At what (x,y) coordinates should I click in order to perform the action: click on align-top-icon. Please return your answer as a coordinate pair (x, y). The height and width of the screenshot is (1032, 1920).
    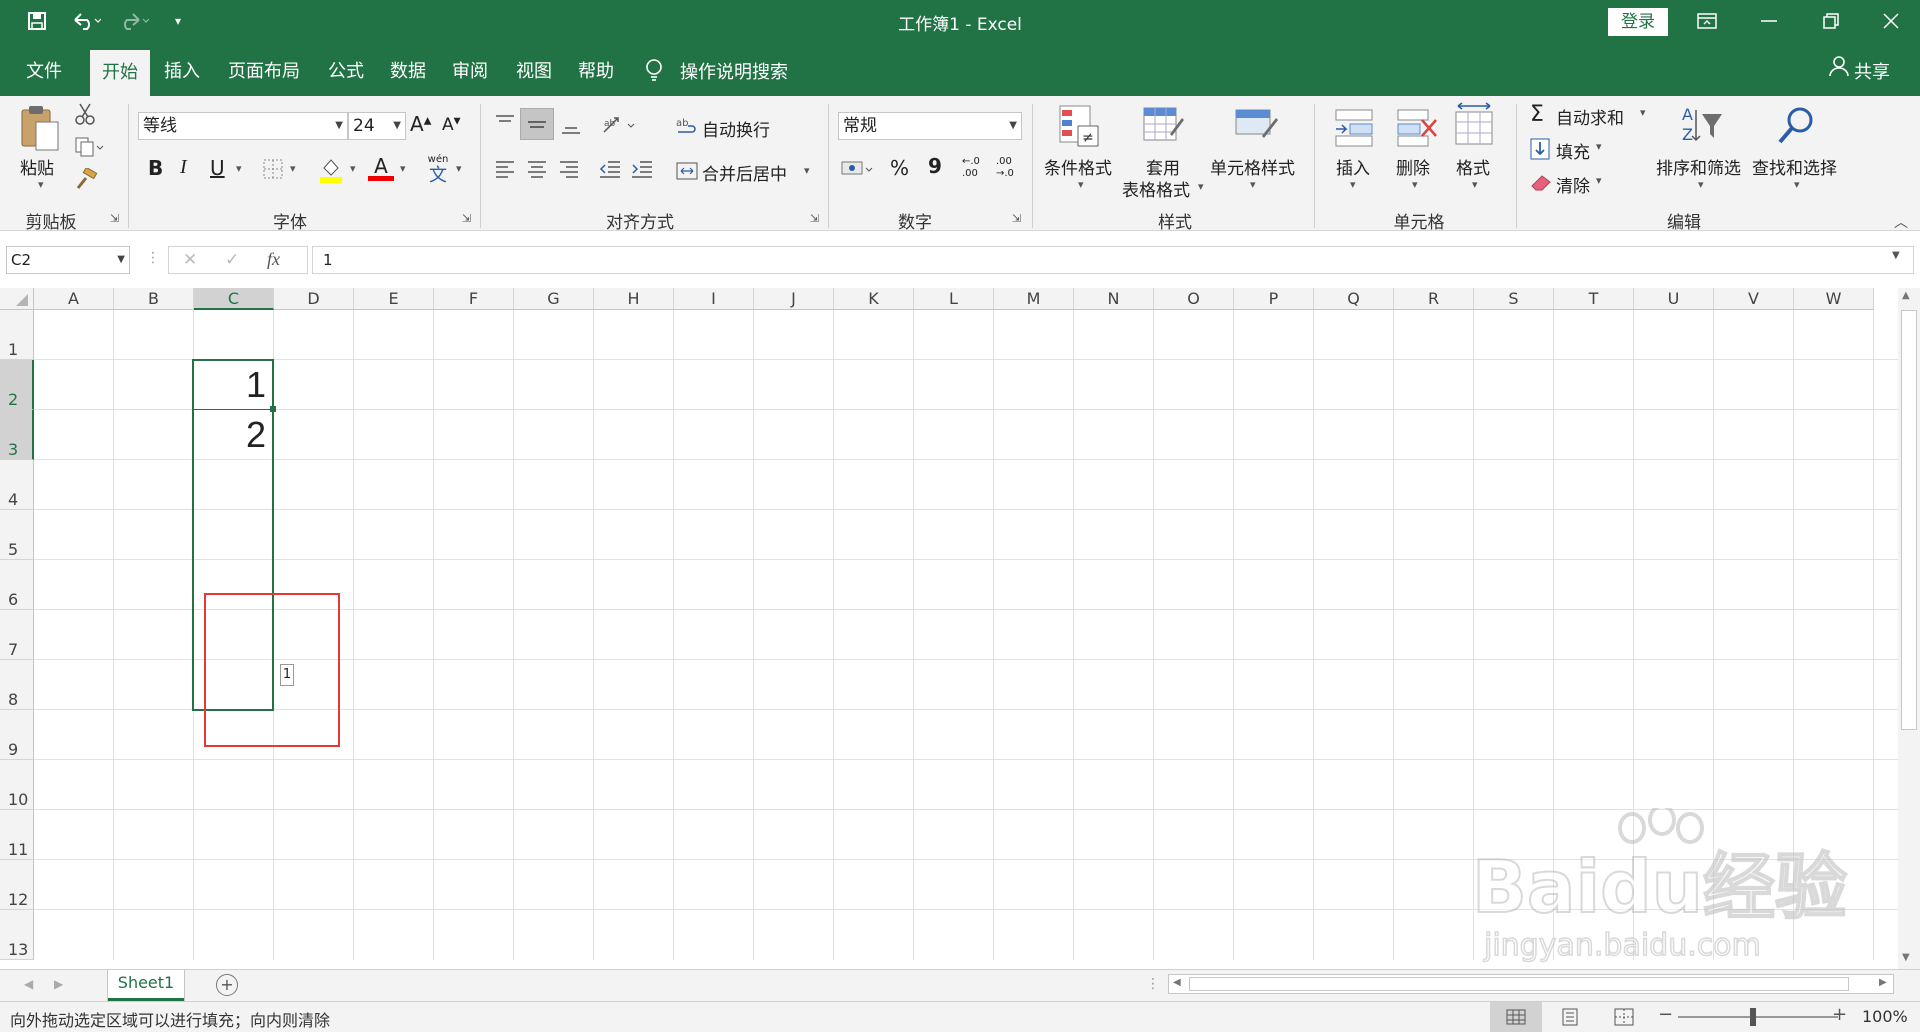
    Looking at the image, I should click on (505, 125).